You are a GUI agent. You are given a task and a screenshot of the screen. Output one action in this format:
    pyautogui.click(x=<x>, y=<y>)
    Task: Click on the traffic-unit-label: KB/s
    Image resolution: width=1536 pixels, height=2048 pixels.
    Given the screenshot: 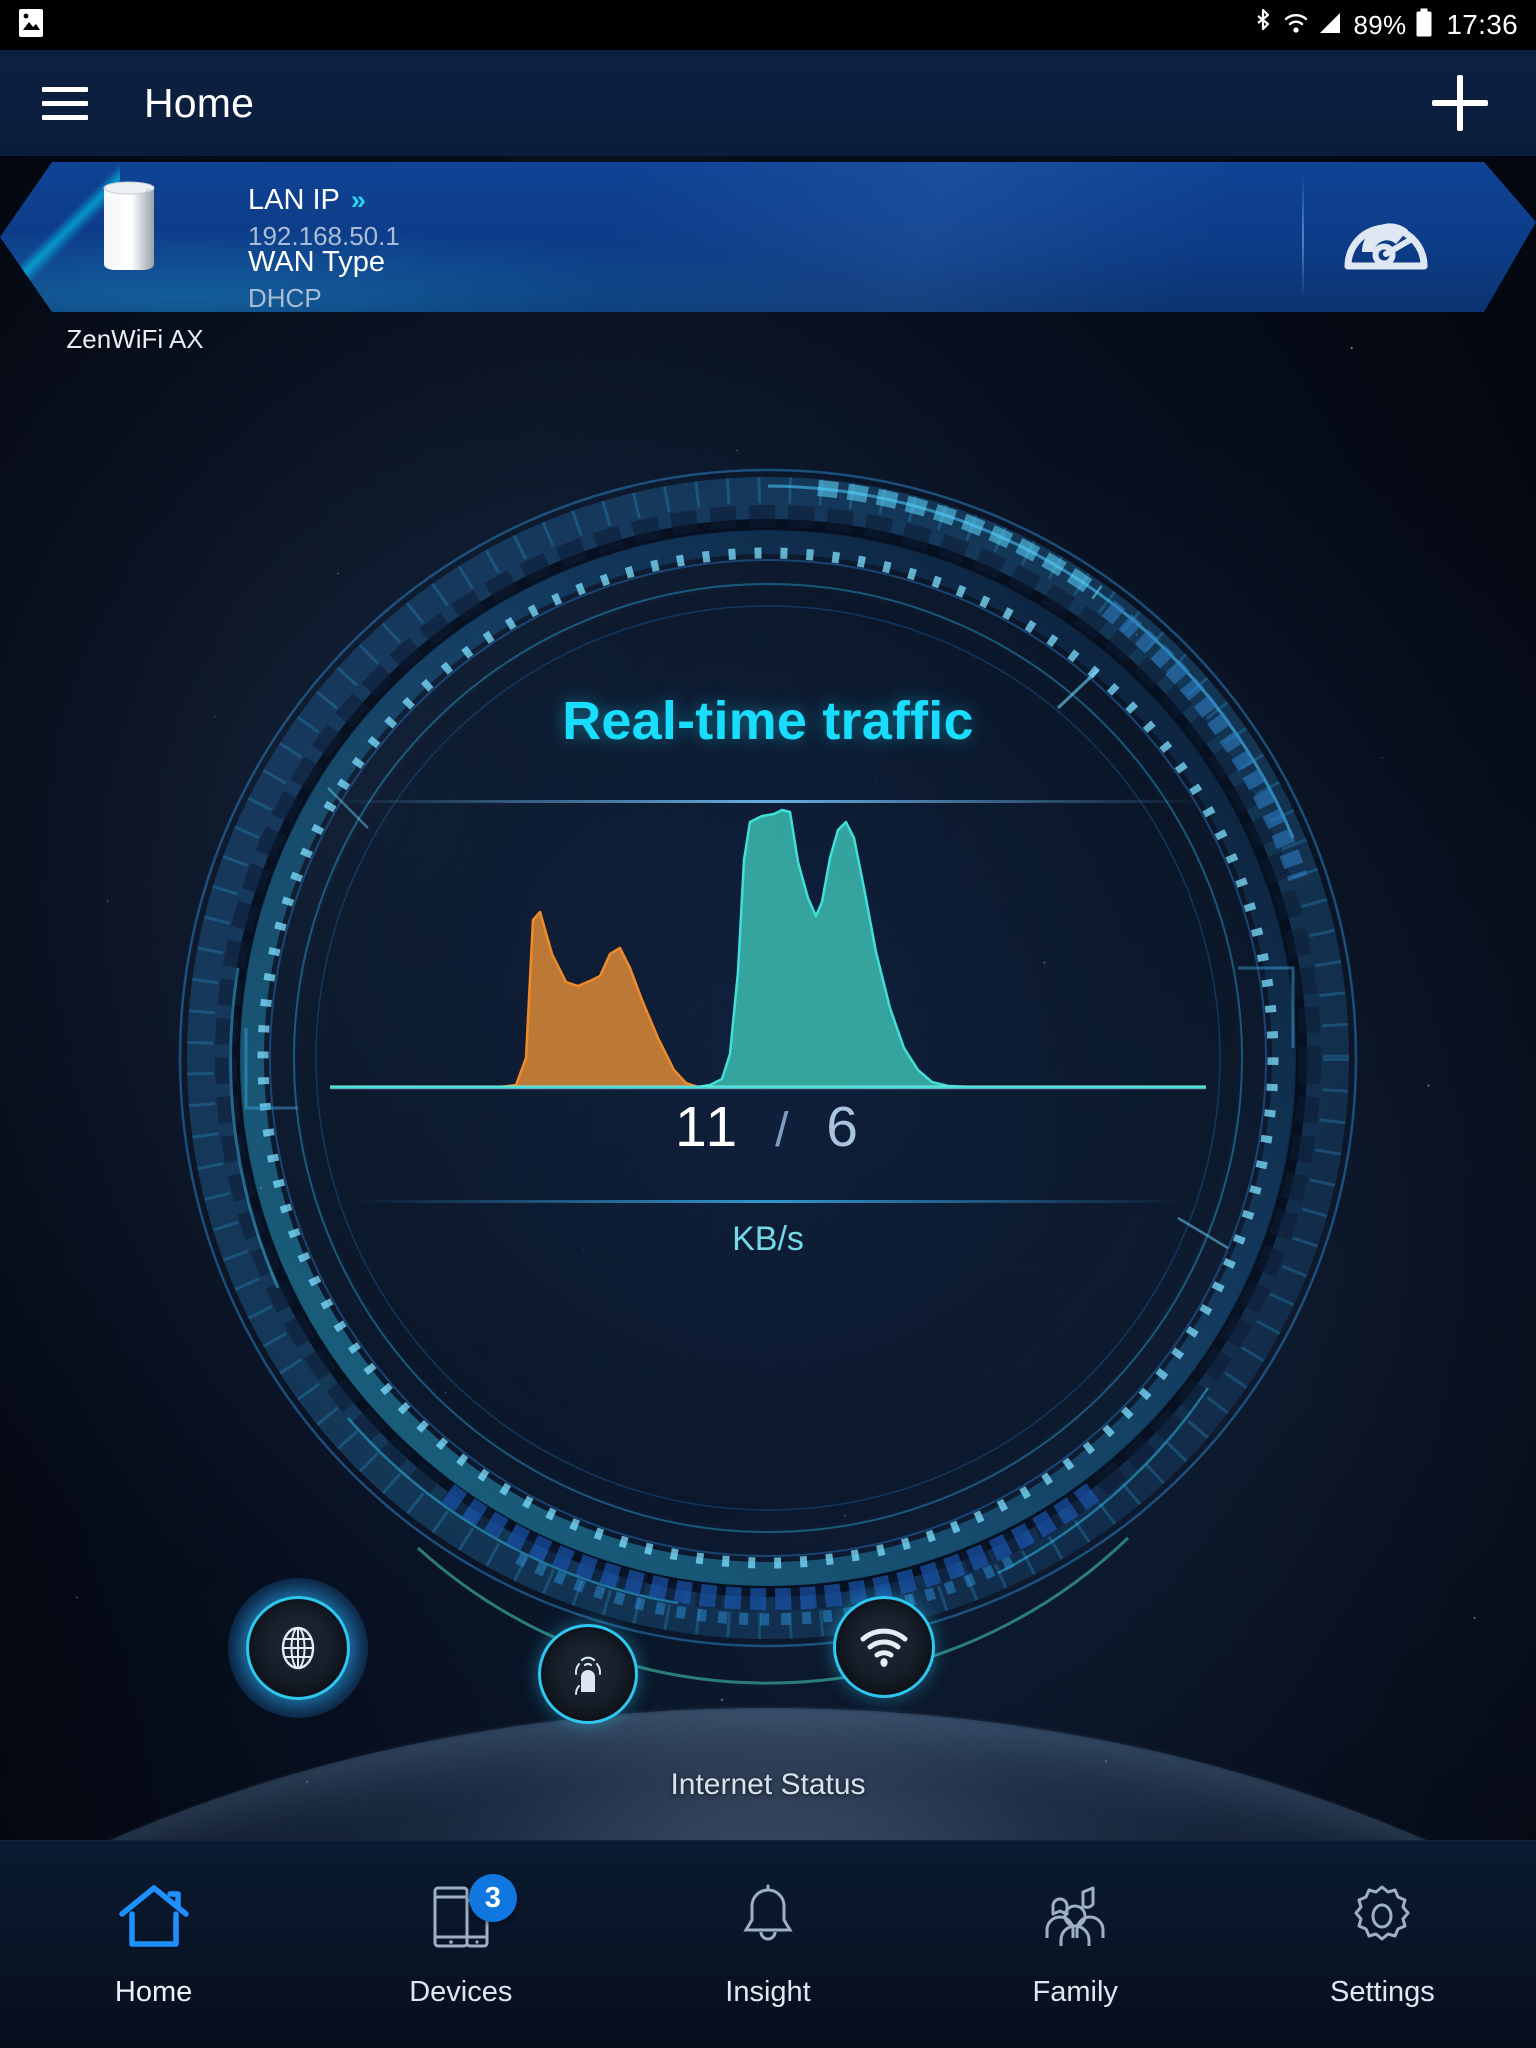 What is the action you would take?
    pyautogui.click(x=768, y=1239)
    